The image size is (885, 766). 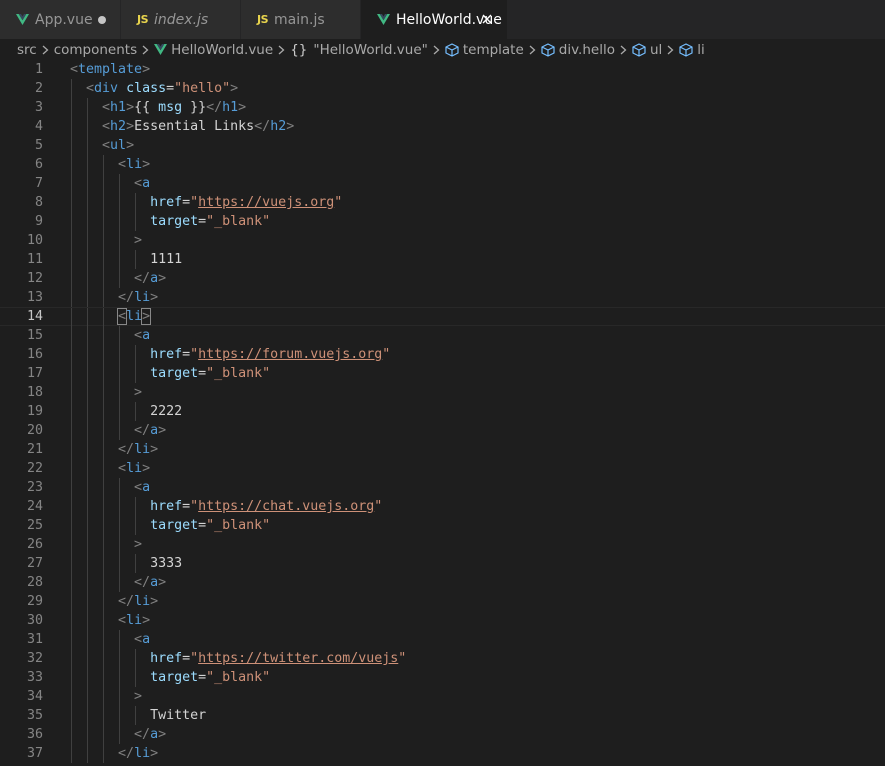 I want to click on line-number: 9, so click(x=38, y=221).